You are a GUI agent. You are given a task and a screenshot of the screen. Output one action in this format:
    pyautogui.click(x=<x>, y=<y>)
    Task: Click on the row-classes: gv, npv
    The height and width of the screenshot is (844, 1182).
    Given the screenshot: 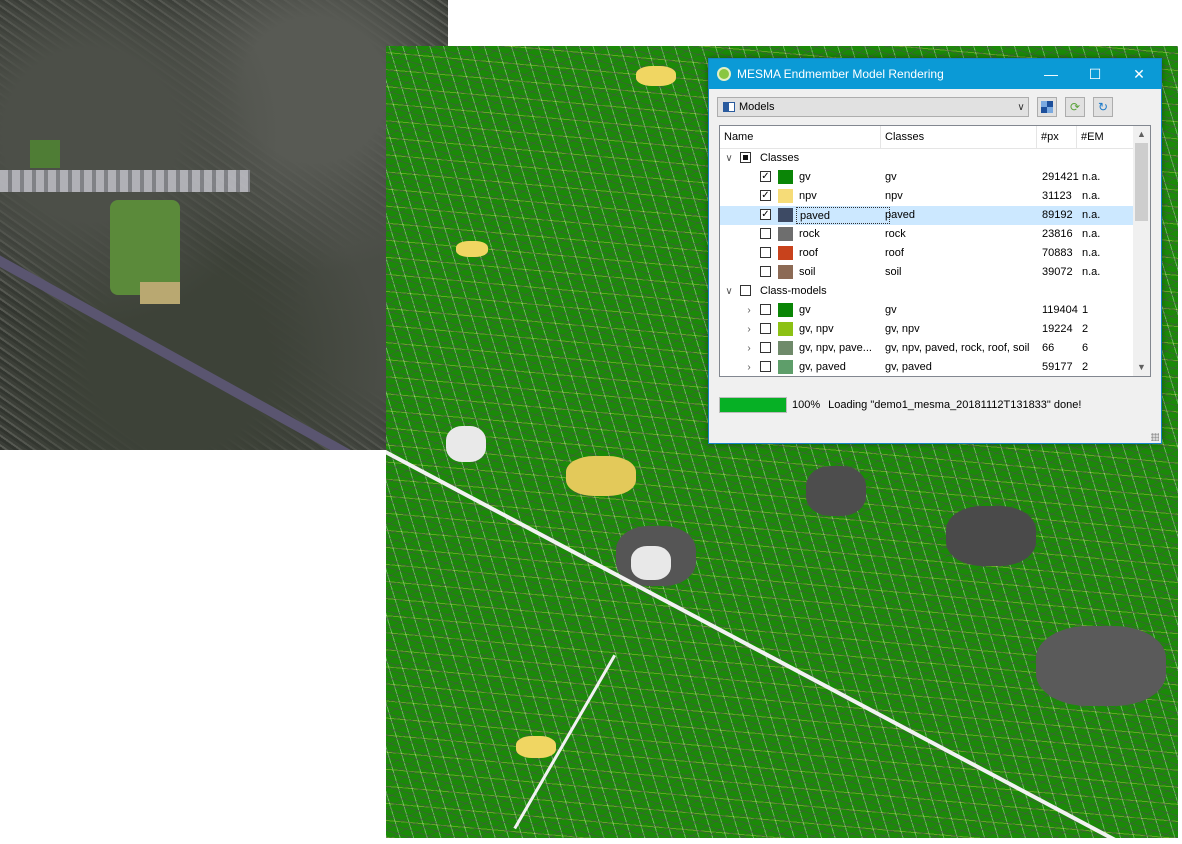 What is the action you would take?
    pyautogui.click(x=902, y=329)
    